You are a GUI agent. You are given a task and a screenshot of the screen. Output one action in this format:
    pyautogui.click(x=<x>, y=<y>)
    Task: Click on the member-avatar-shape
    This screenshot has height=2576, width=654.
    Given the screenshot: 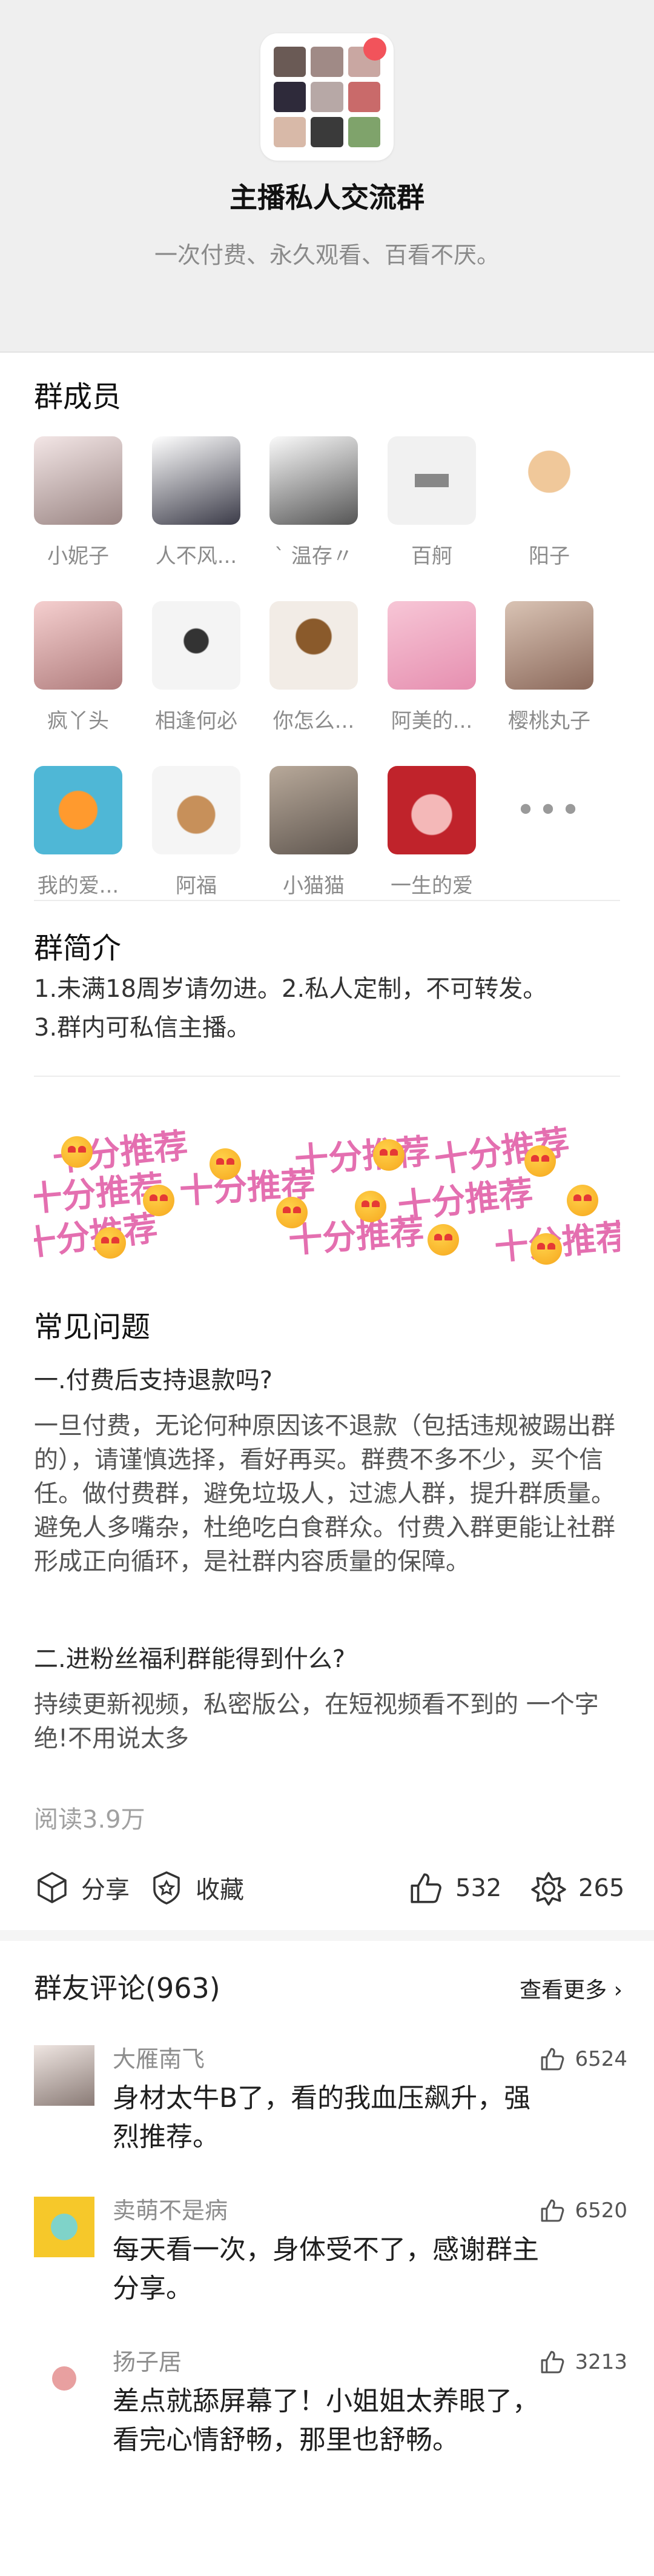 What is the action you would take?
    pyautogui.click(x=432, y=480)
    